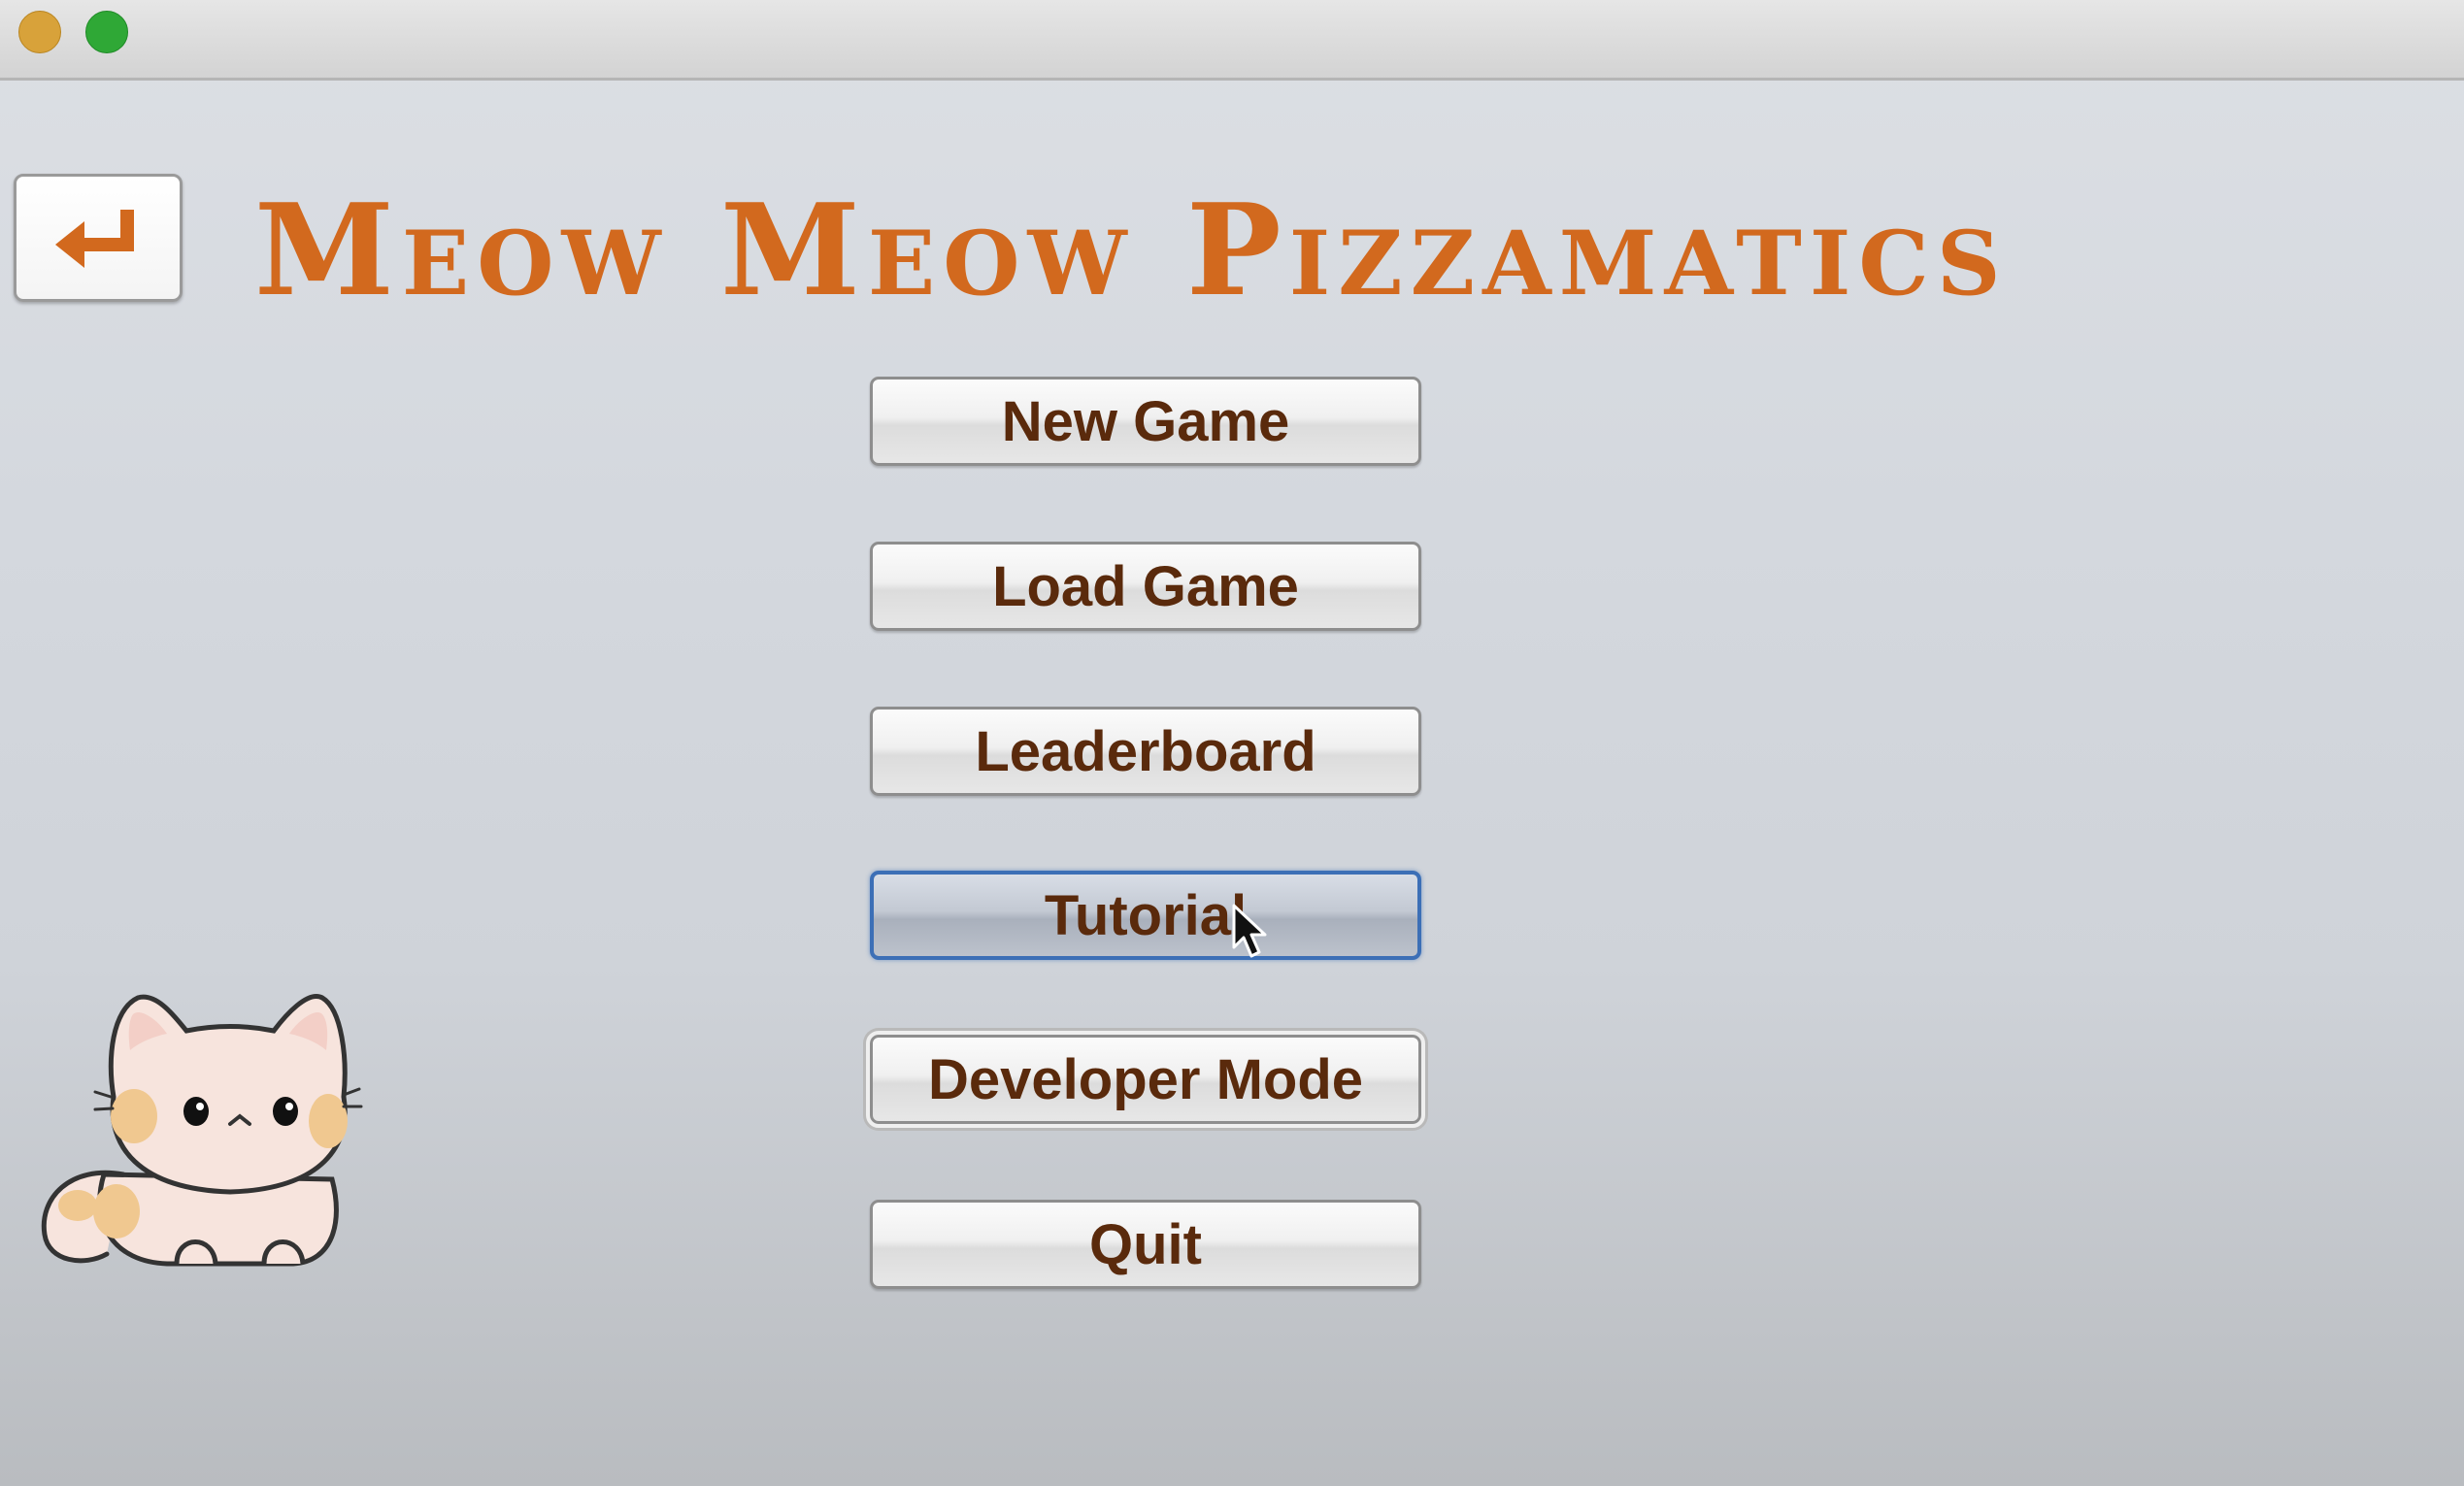 The height and width of the screenshot is (1486, 2464). I want to click on tutorial-button: Tutorial, so click(1145, 915).